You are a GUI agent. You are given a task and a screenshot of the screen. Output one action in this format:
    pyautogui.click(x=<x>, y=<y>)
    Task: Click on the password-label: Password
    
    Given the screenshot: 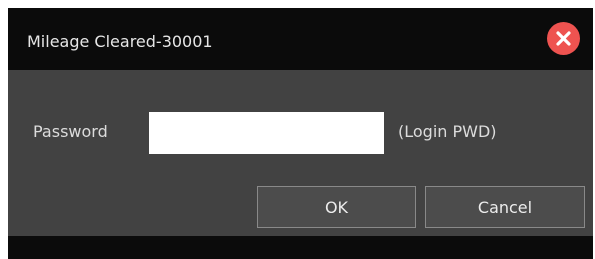 What is the action you would take?
    pyautogui.click(x=70, y=131)
    